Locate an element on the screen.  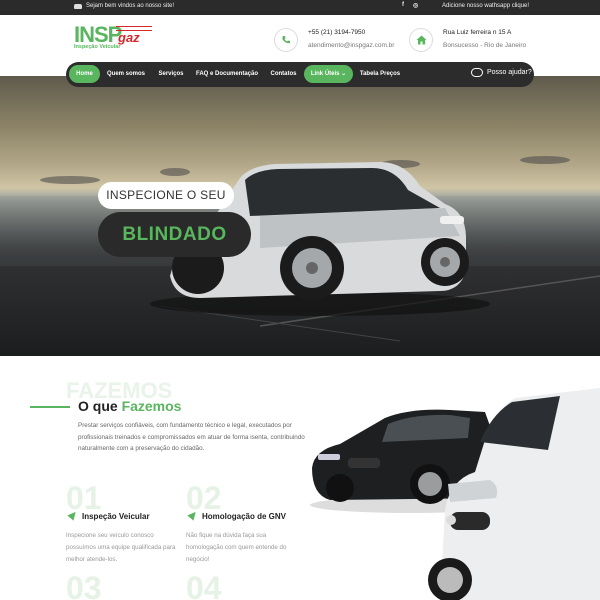
help-button: Posso ajudar? is located at coordinates (501, 72).